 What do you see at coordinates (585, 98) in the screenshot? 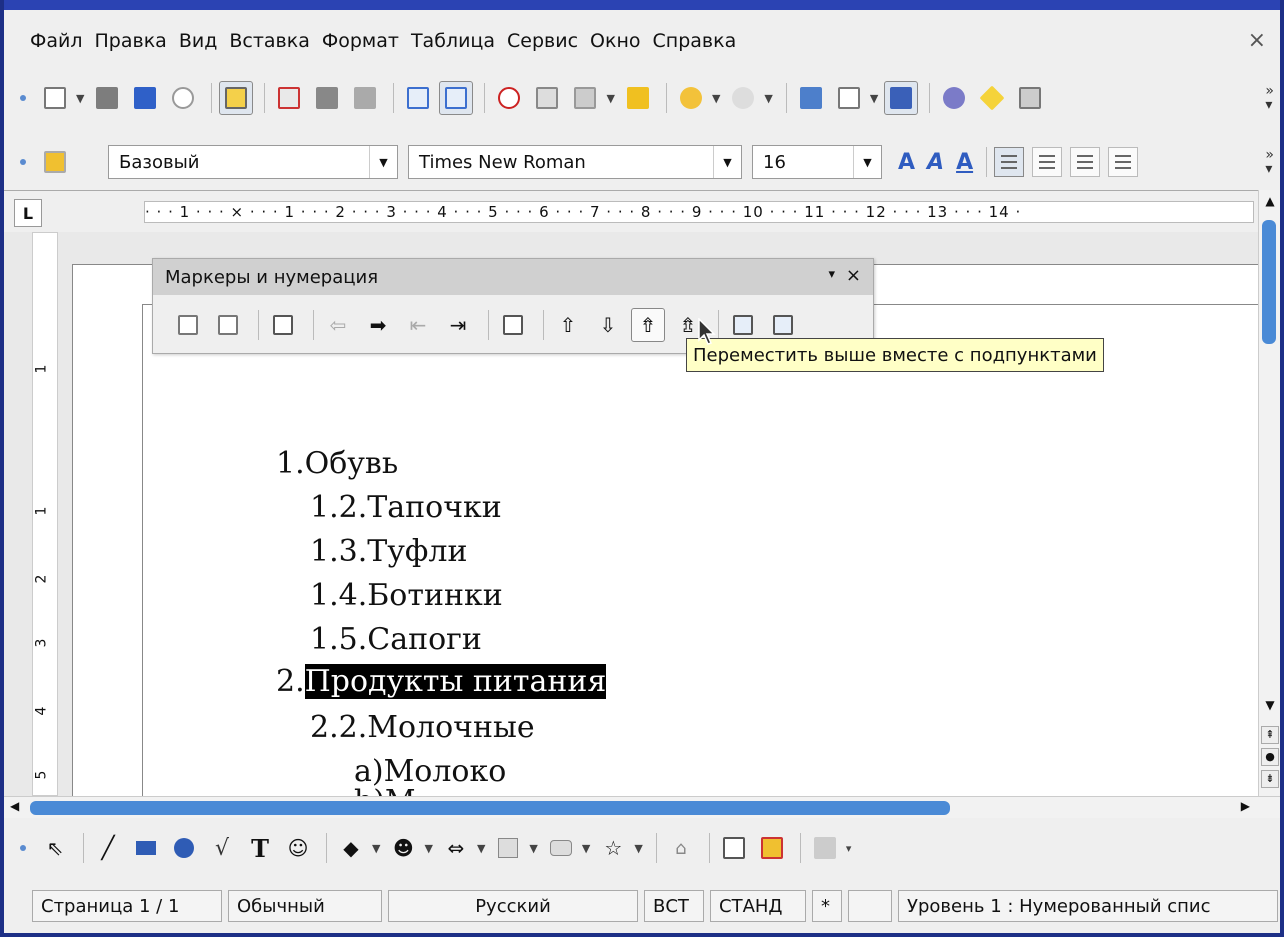
I see `paste-icon` at bounding box center [585, 98].